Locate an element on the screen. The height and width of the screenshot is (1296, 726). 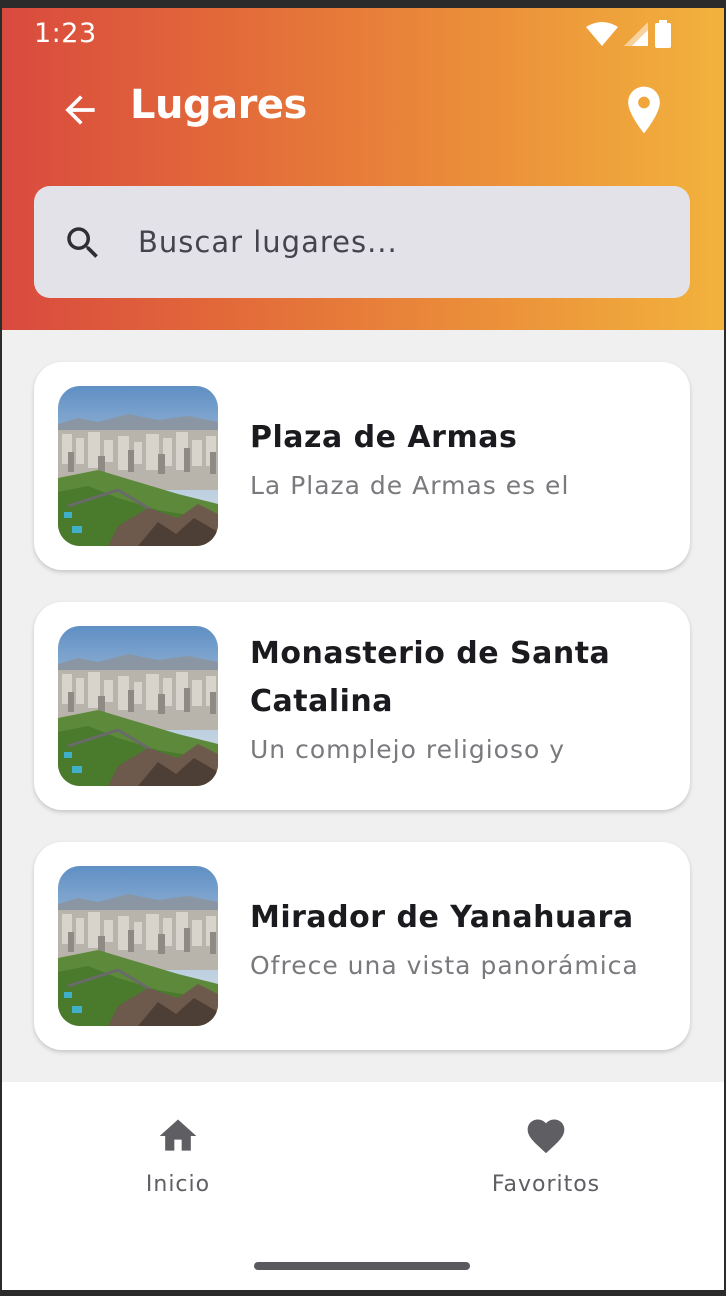
page-title: Lugares is located at coordinates (218, 105).